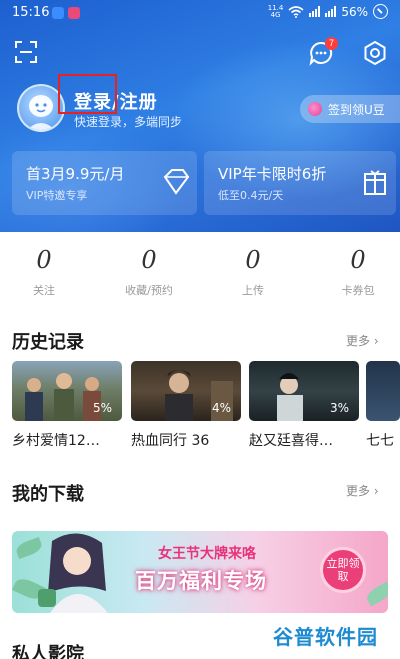 This screenshot has height=659, width=400. Describe the element at coordinates (200, 268) in the screenshot. I see `stats-row: 0 关注 0 收藏/预约 0 上传 0 卡券包` at that location.